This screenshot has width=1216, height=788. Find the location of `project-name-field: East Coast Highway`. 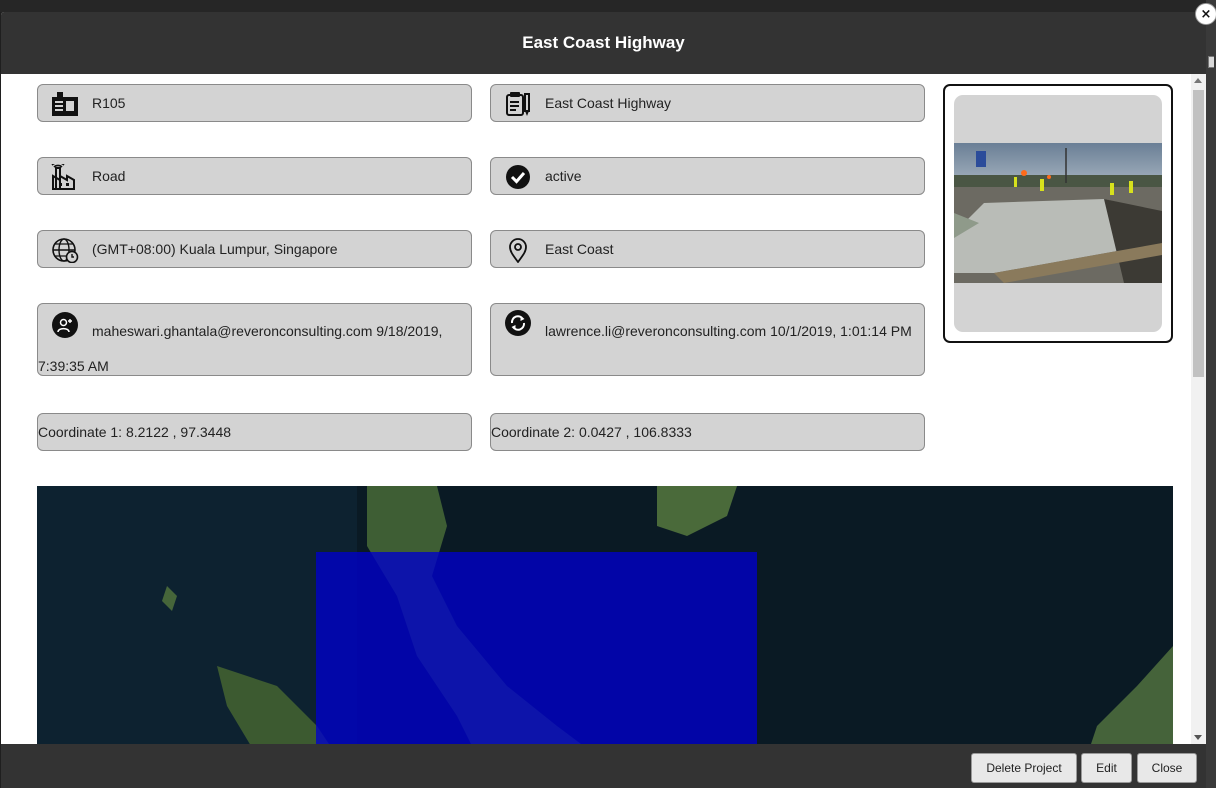

project-name-field: East Coast Highway is located at coordinates (707, 103).